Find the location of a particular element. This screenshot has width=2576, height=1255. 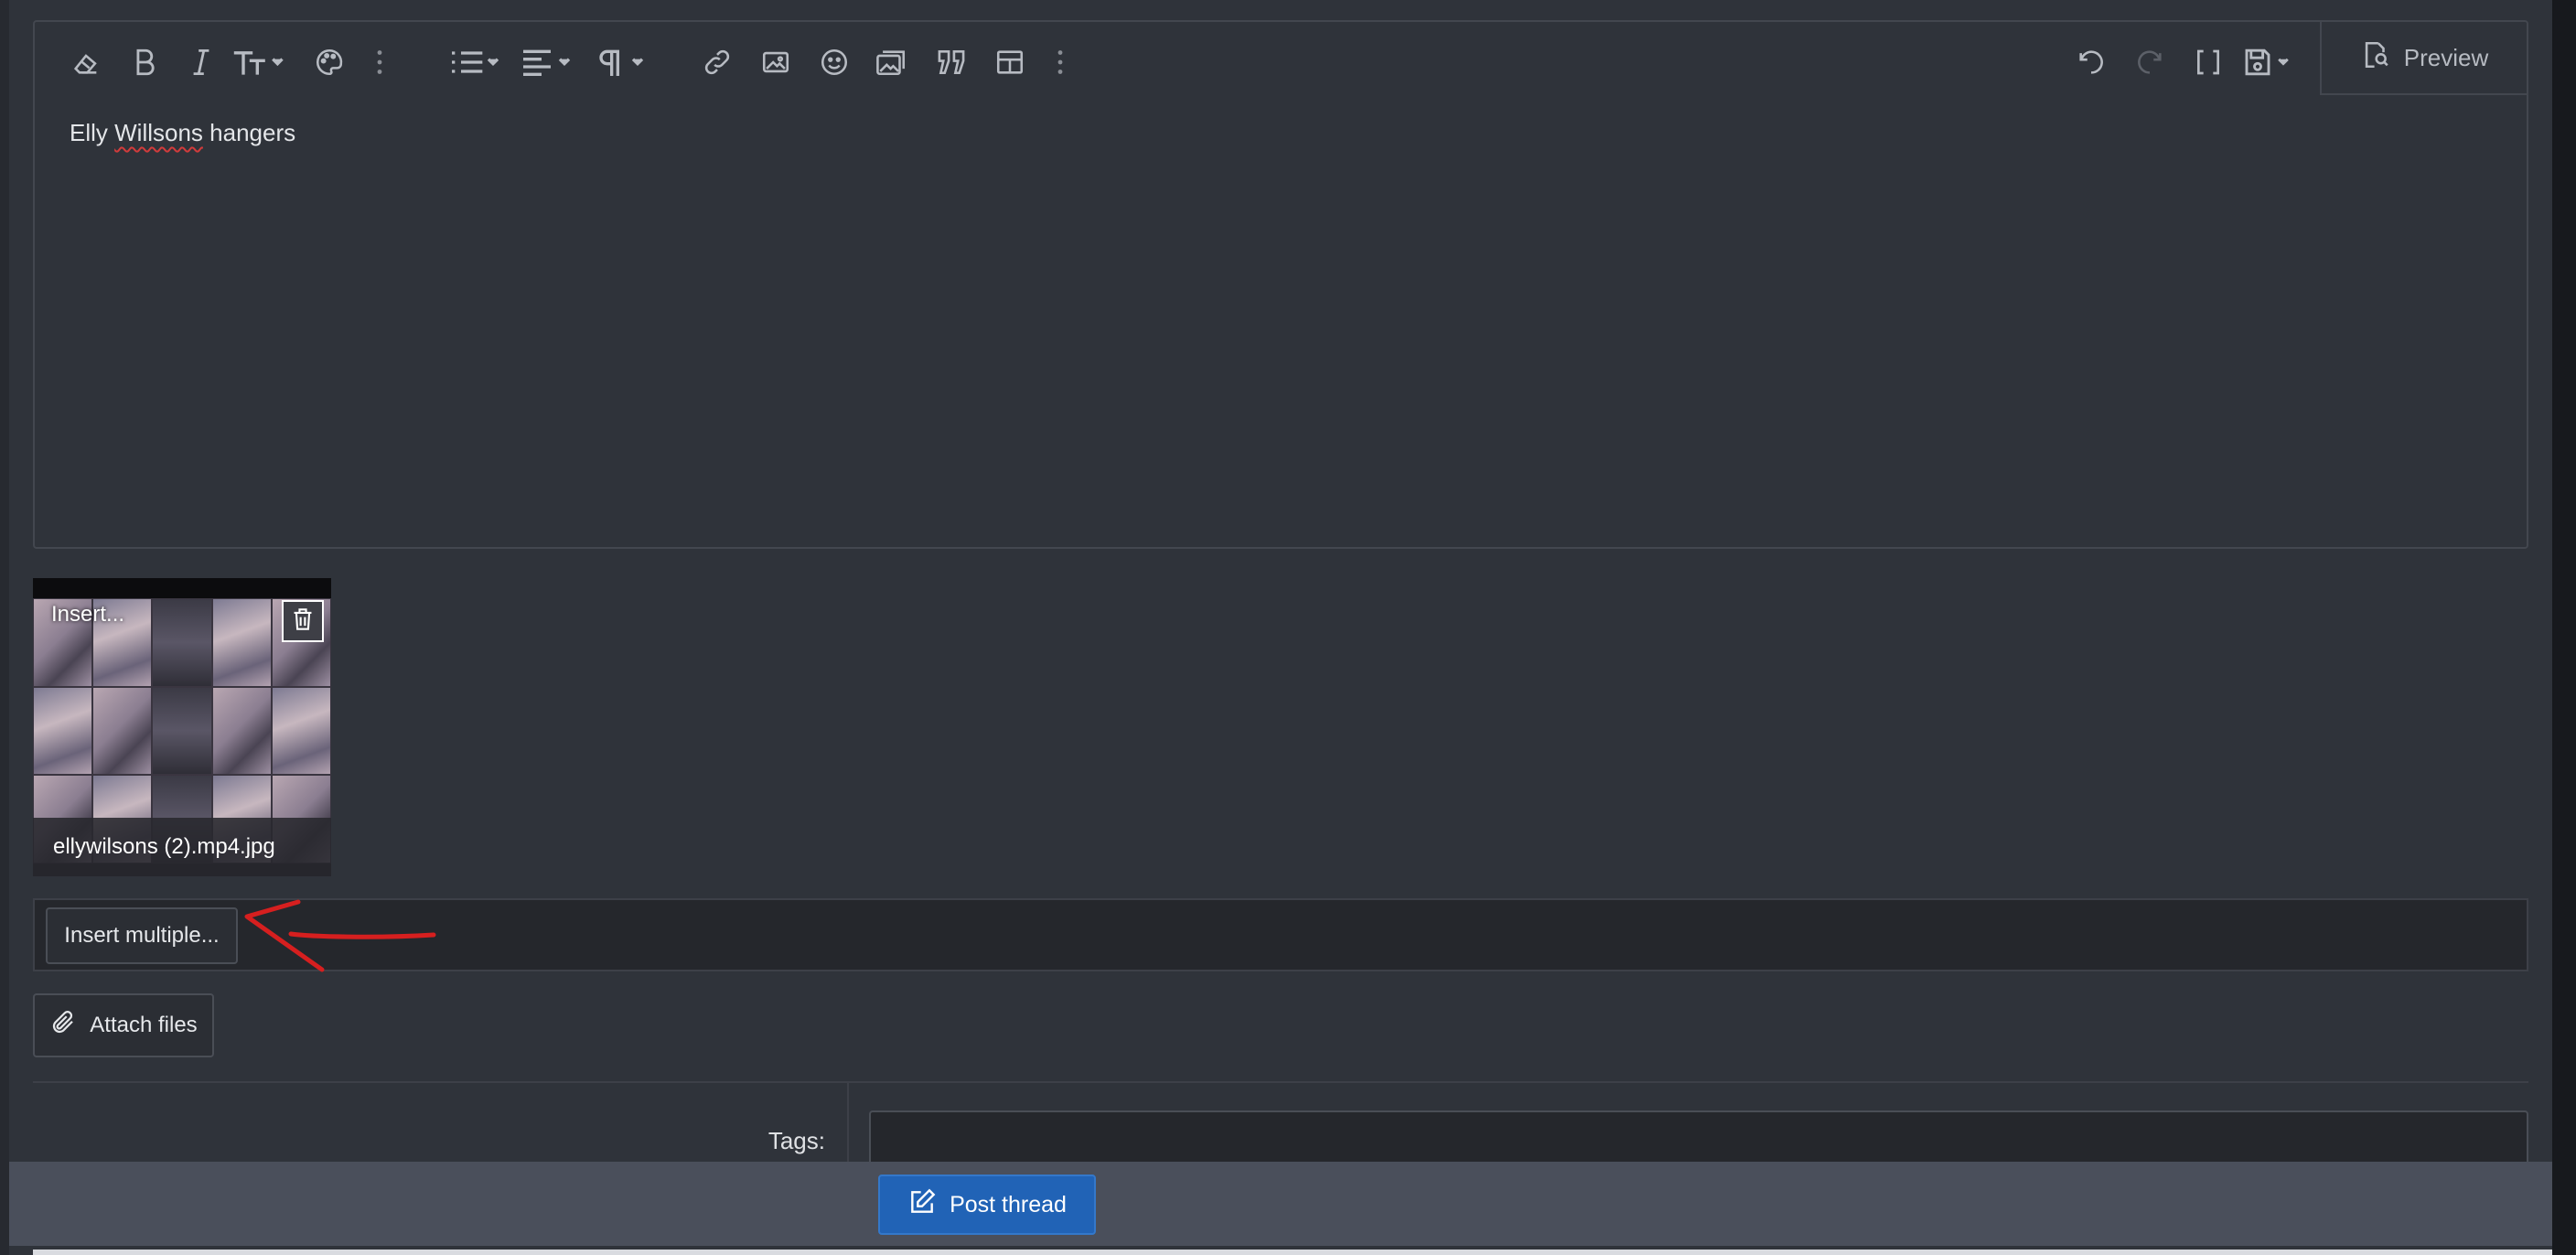

preview-label: Preview is located at coordinates (2446, 57).